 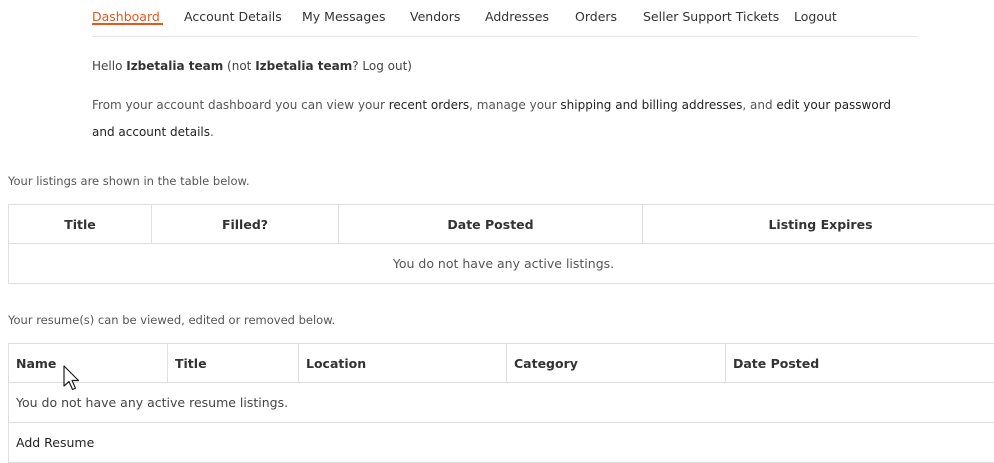 What do you see at coordinates (860, 363) in the screenshot?
I see `resumes-col-date-posted: Date Posted` at bounding box center [860, 363].